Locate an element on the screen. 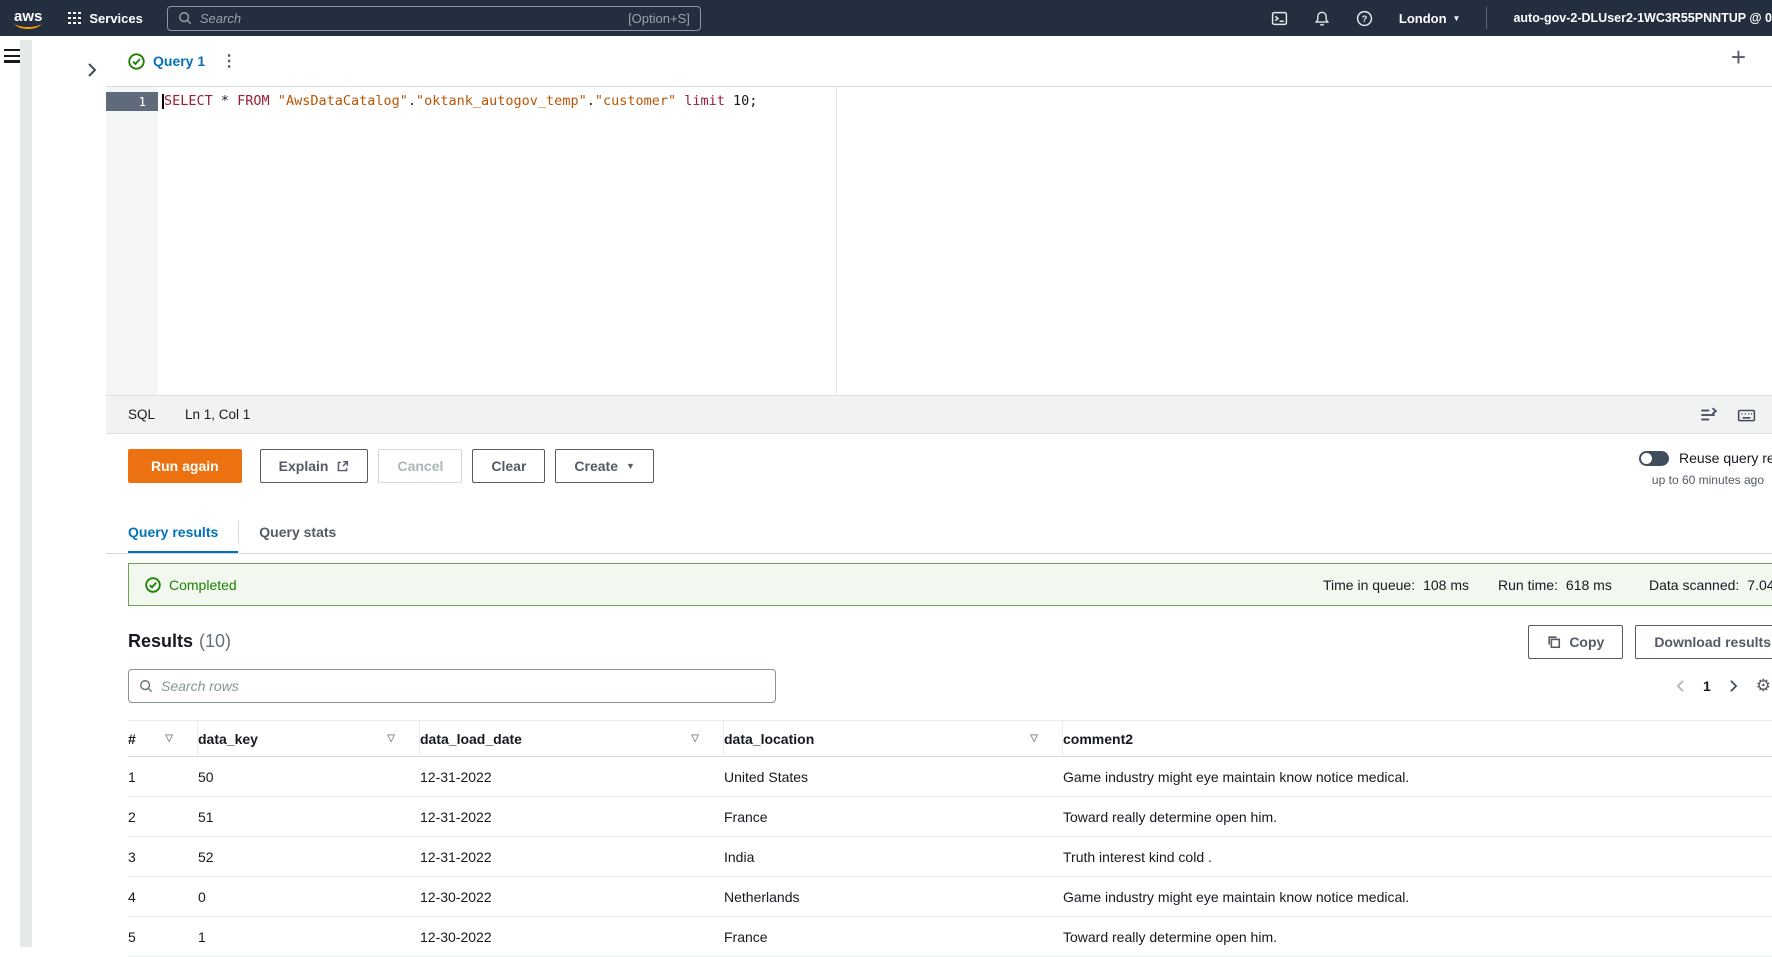 This screenshot has height=957, width=1772. metric-run-time: Run time: 618 ms is located at coordinates (1555, 584).